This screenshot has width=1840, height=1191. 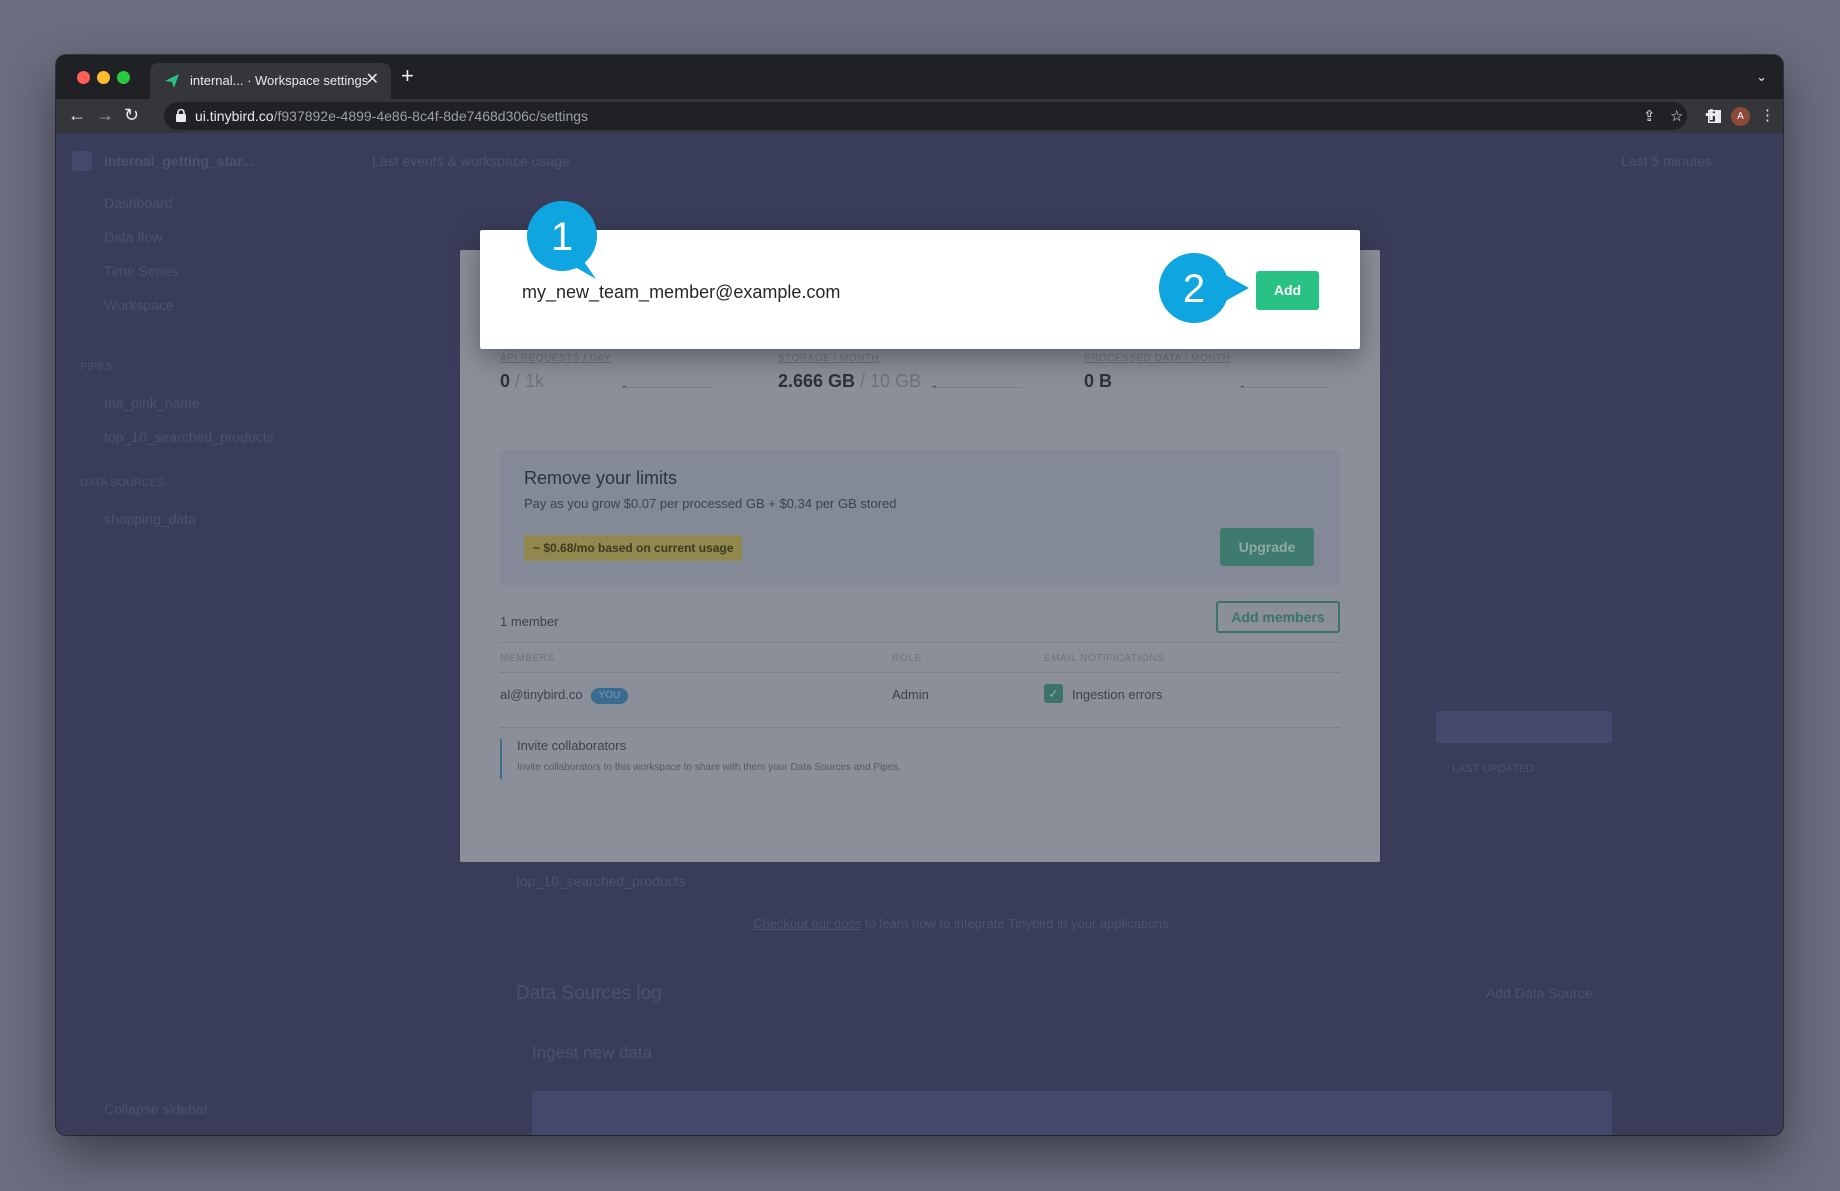 I want to click on menu-kebab-icon: ⋮, so click(x=1767, y=115).